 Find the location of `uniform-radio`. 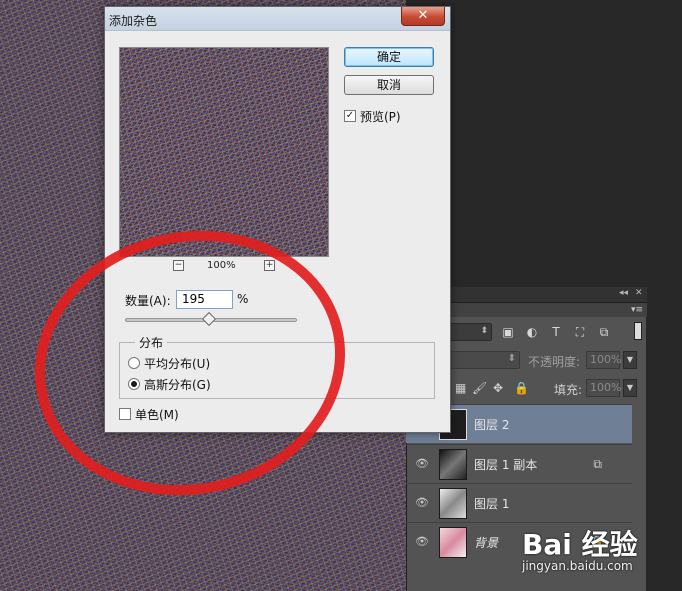

uniform-radio is located at coordinates (134, 363).